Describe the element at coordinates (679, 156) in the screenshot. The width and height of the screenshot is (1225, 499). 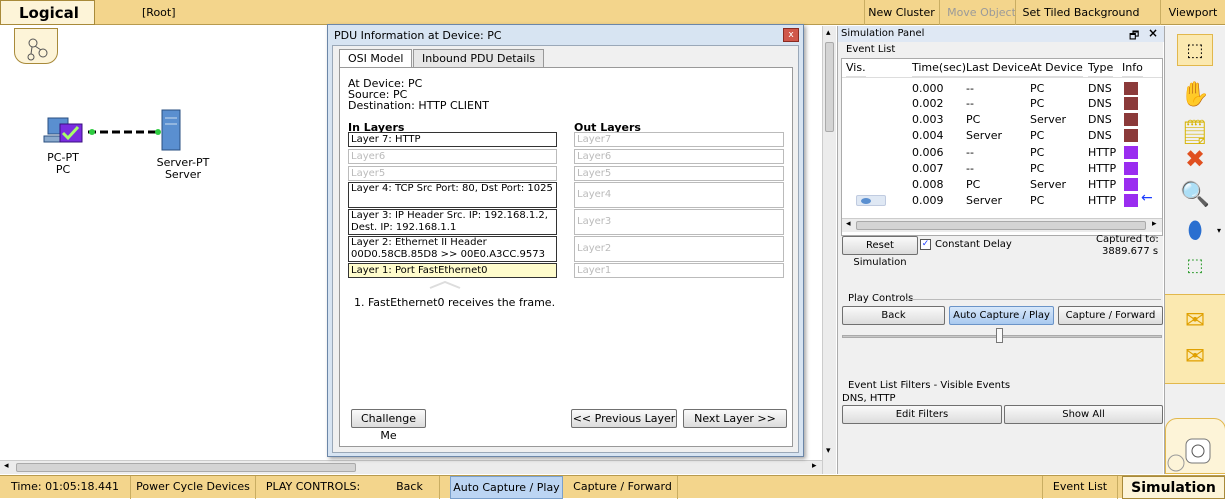
I see `out-layer-6: Layer6` at that location.